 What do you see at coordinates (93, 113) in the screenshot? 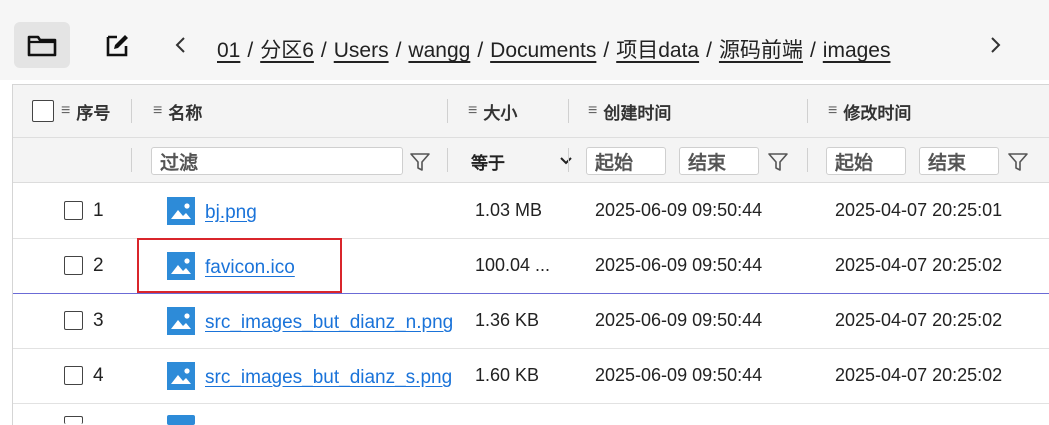
I see `header-label: 序号` at bounding box center [93, 113].